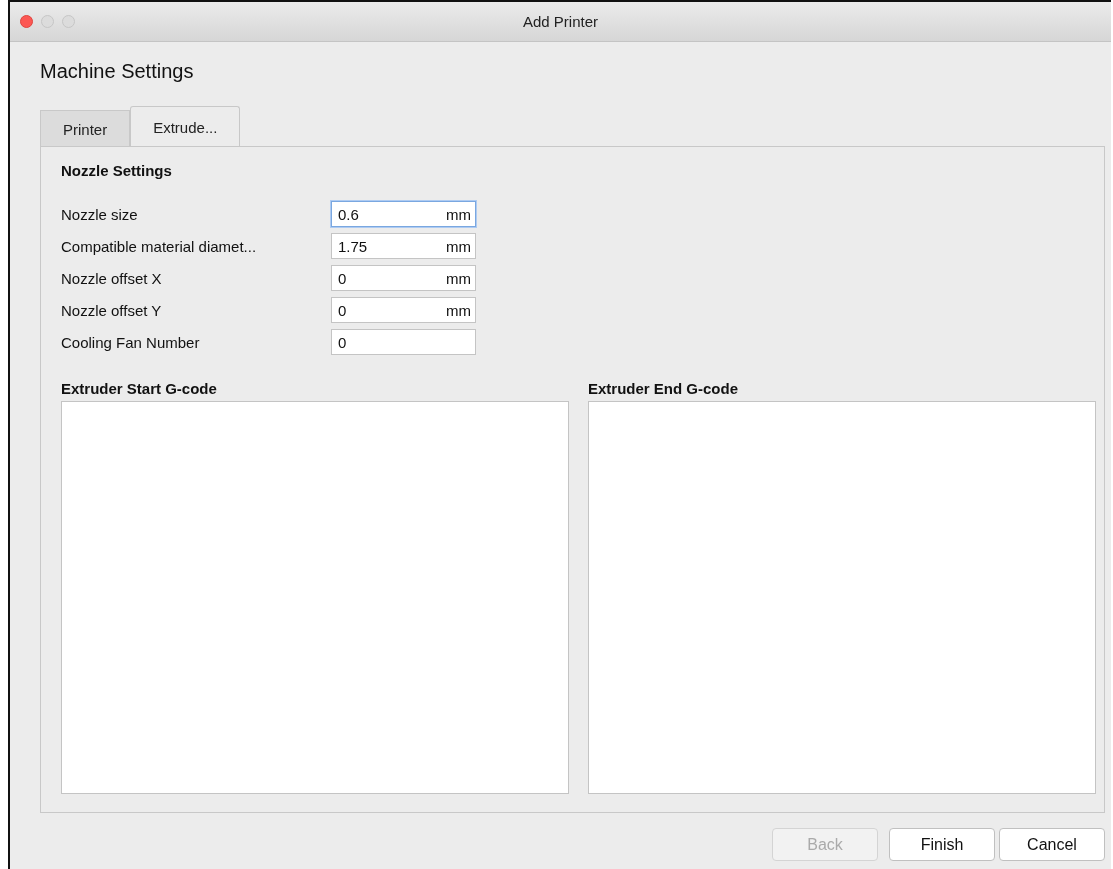 The height and width of the screenshot is (869, 1113). I want to click on tab: Printer, so click(85, 128).